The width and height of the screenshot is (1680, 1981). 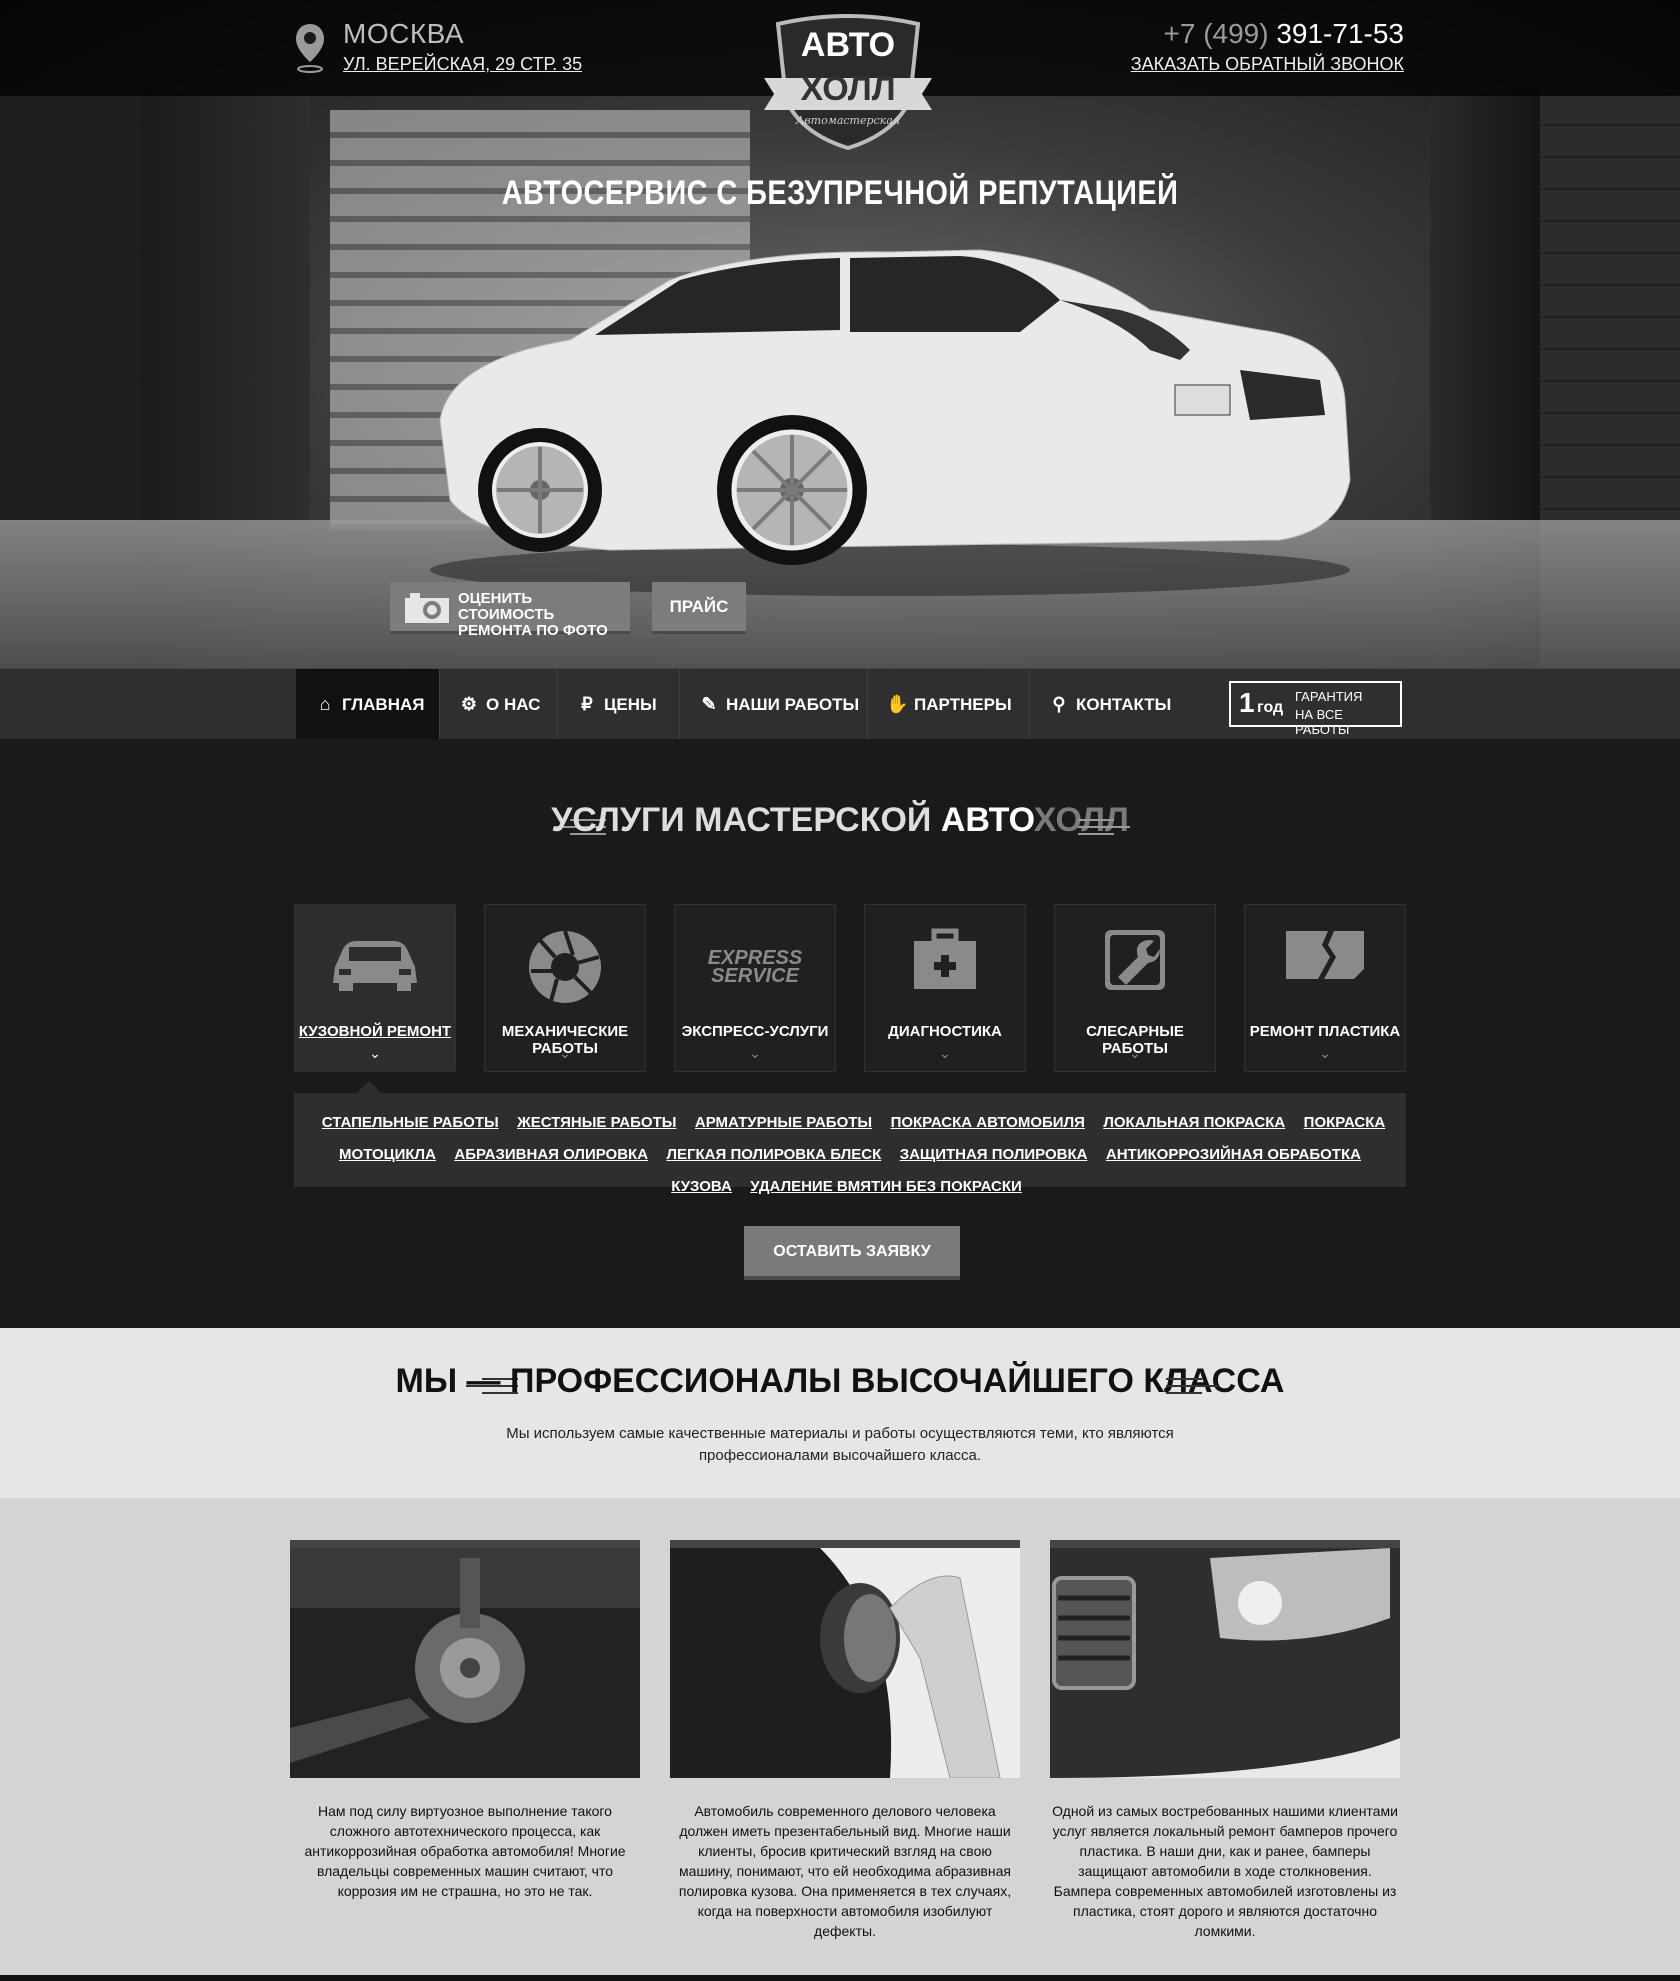 What do you see at coordinates (1340, 33) in the screenshot?
I see `phone-digits: 391-71-53` at bounding box center [1340, 33].